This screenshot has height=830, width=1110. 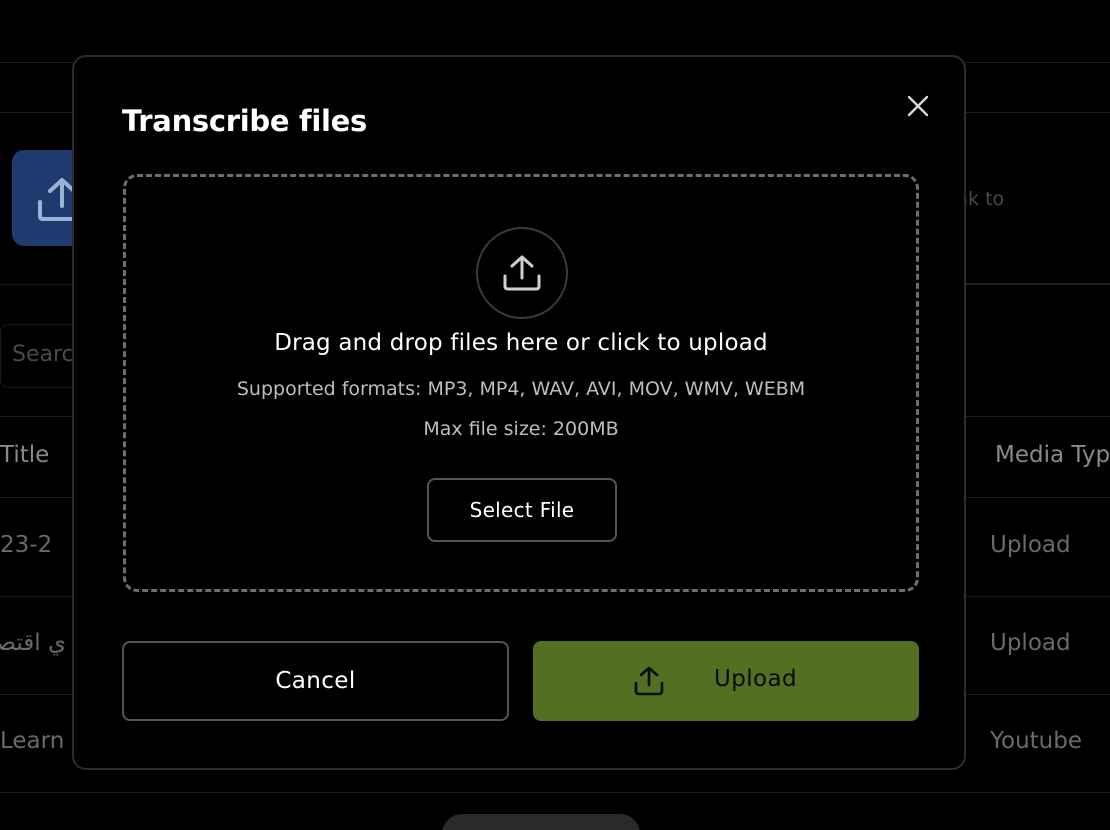 I want to click on dropzone-icon-circle, so click(x=522, y=273).